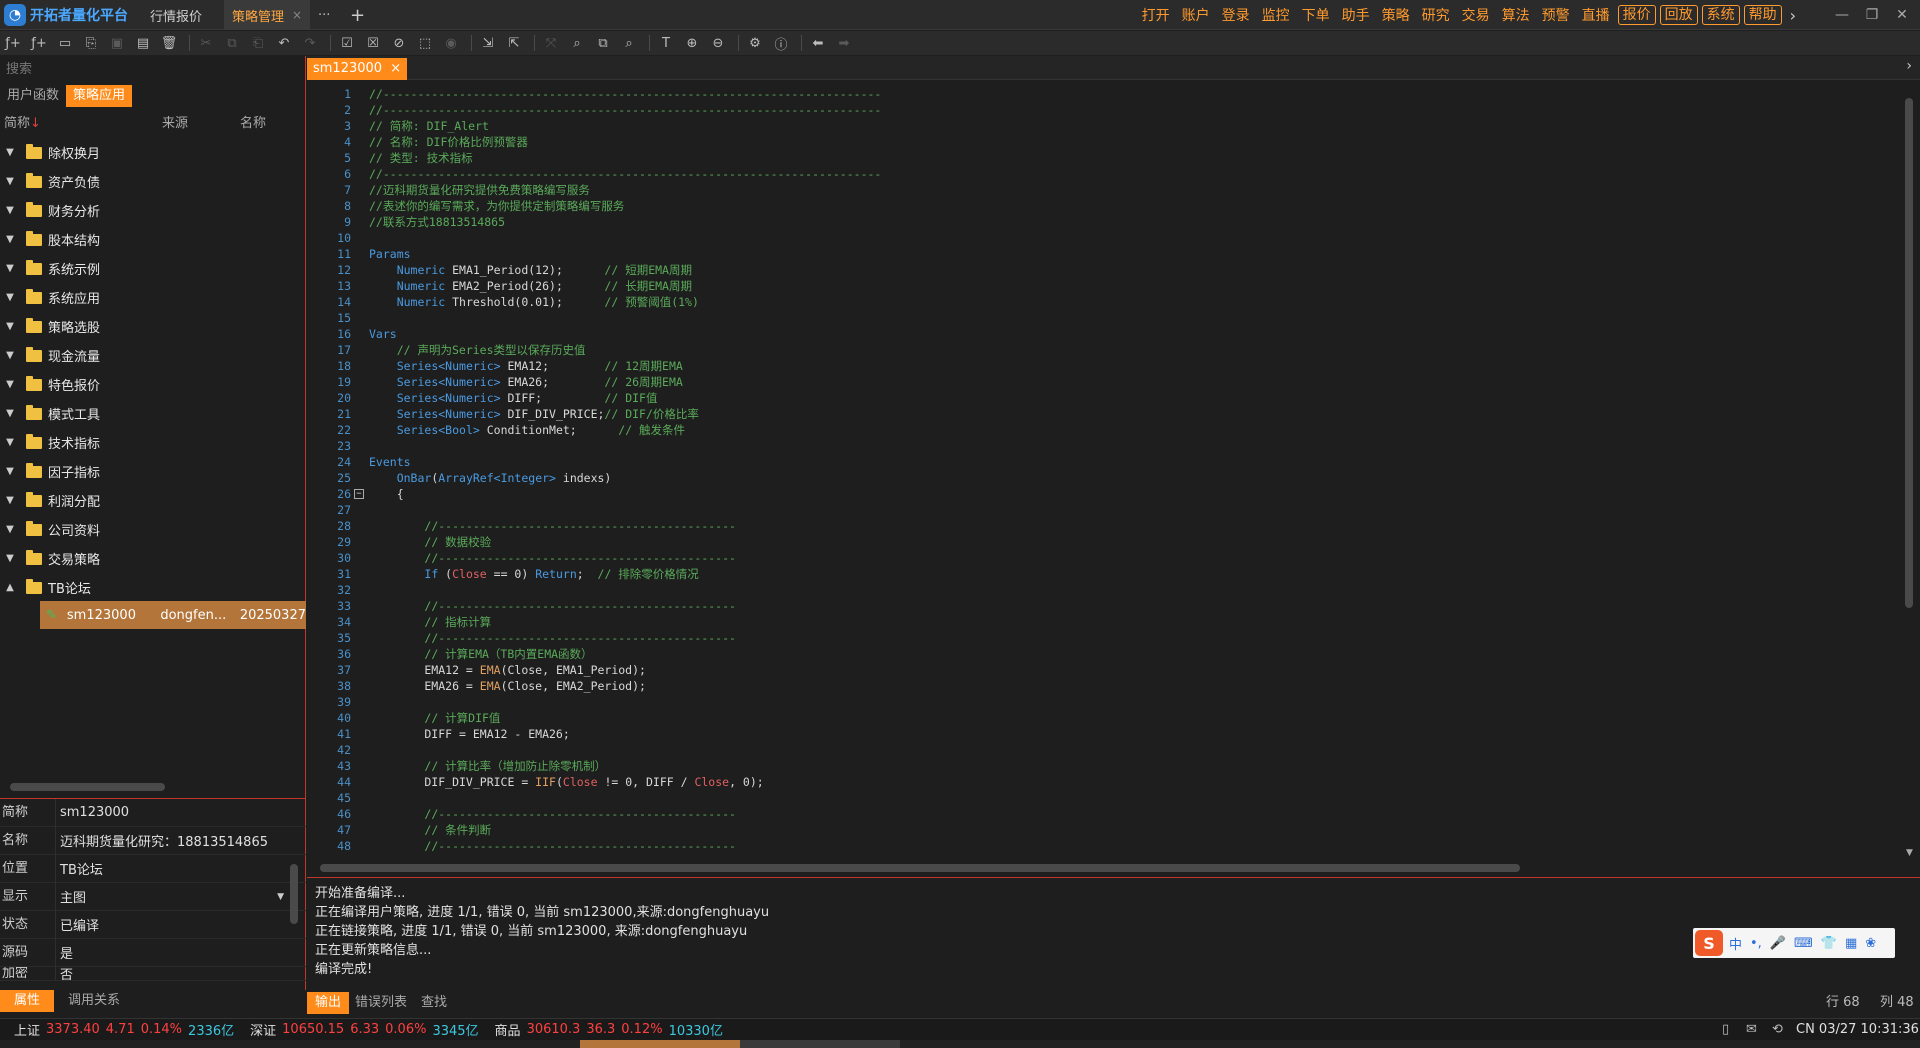 The image size is (1920, 1048). Describe the element at coordinates (1276, 15) in the screenshot. I see `menu-monitor: 监控` at that location.